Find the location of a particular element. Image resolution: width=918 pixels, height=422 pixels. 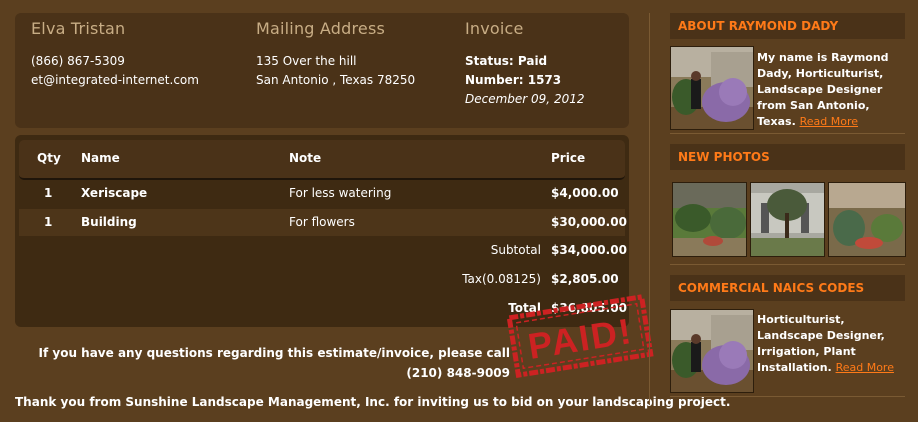

header-note: Note is located at coordinates (305, 158).